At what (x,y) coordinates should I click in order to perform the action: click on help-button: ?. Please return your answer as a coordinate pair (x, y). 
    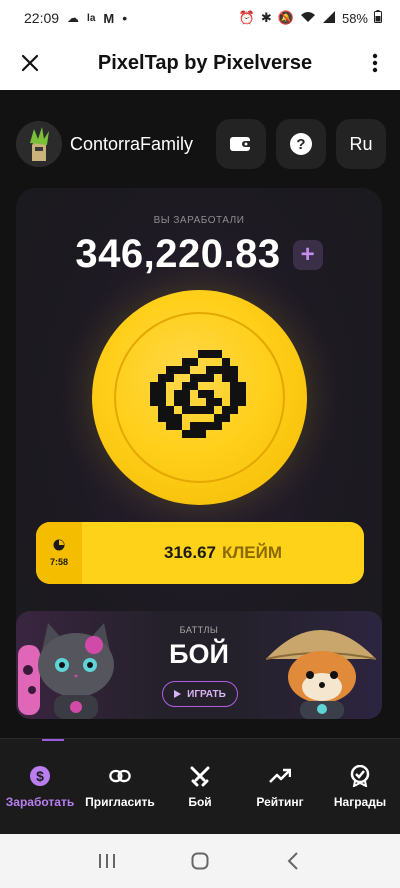
    Looking at the image, I should click on (301, 144).